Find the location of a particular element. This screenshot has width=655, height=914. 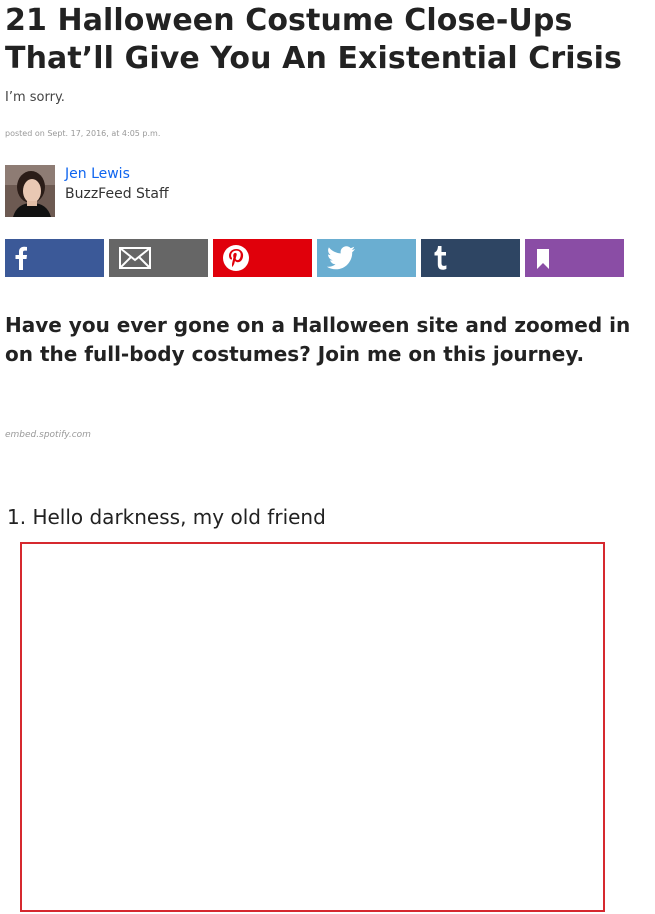

author-name-link: Jen Lewis is located at coordinates (97, 174).